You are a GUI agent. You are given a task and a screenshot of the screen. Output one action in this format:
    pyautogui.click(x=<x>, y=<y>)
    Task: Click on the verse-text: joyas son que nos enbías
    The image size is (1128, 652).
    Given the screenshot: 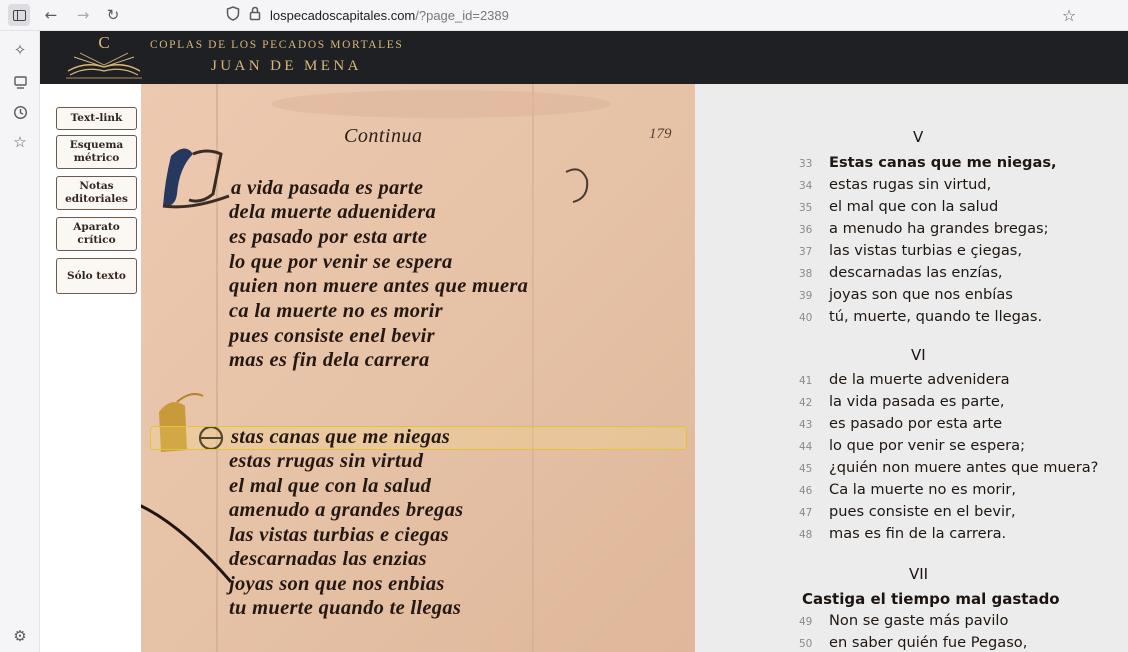 What is the action you would take?
    pyautogui.click(x=921, y=294)
    